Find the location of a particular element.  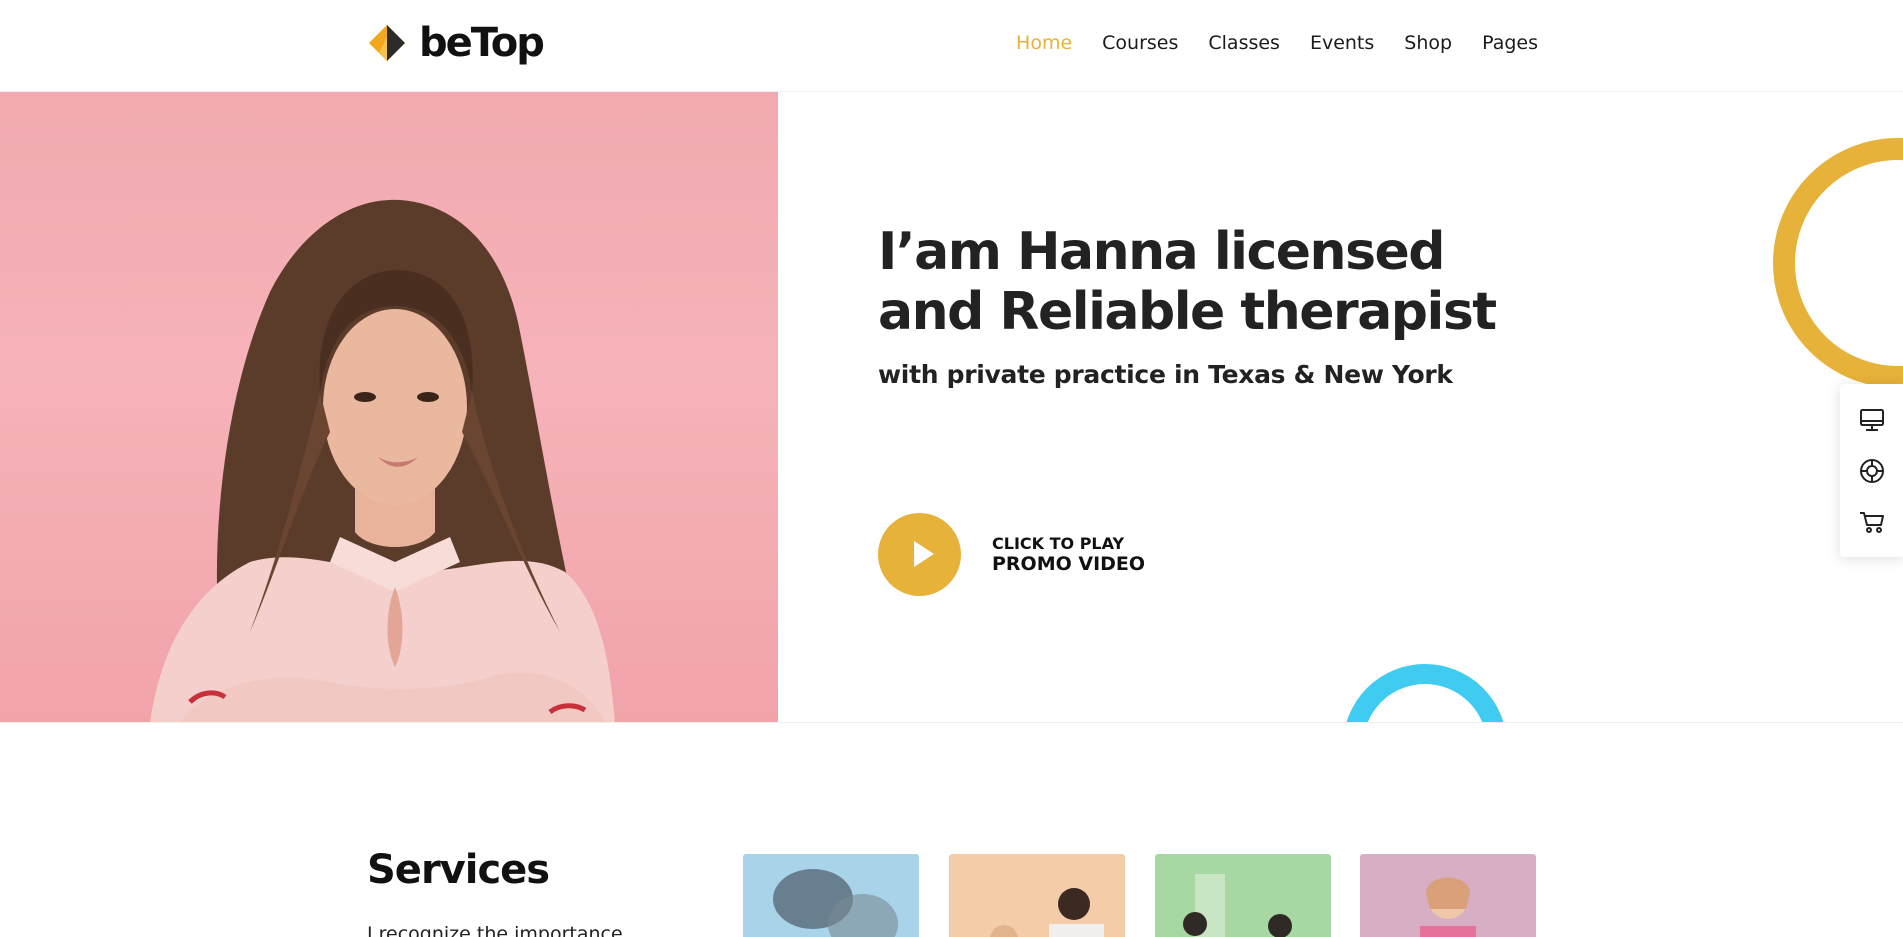

logo: beTop is located at coordinates (456, 43).